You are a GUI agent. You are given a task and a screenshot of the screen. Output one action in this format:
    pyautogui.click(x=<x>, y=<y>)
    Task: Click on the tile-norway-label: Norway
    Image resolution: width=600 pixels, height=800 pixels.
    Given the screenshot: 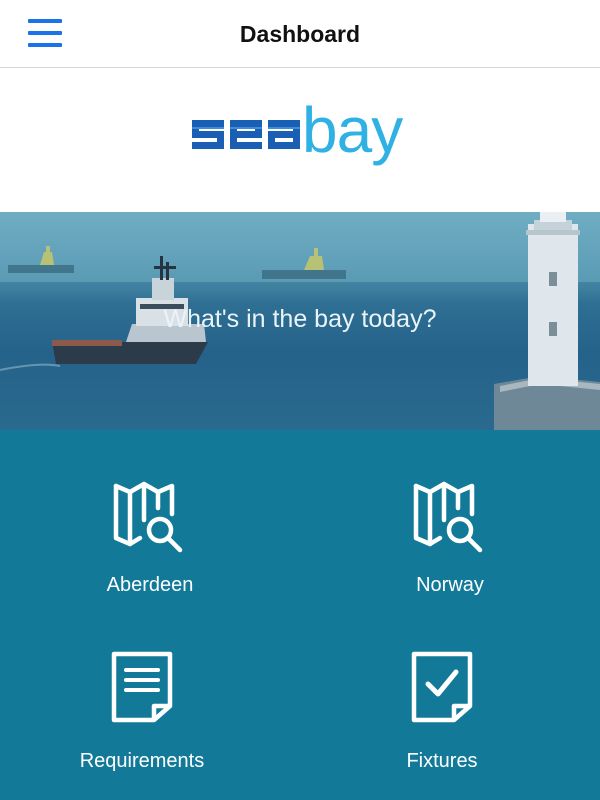 What is the action you would take?
    pyautogui.click(x=450, y=585)
    